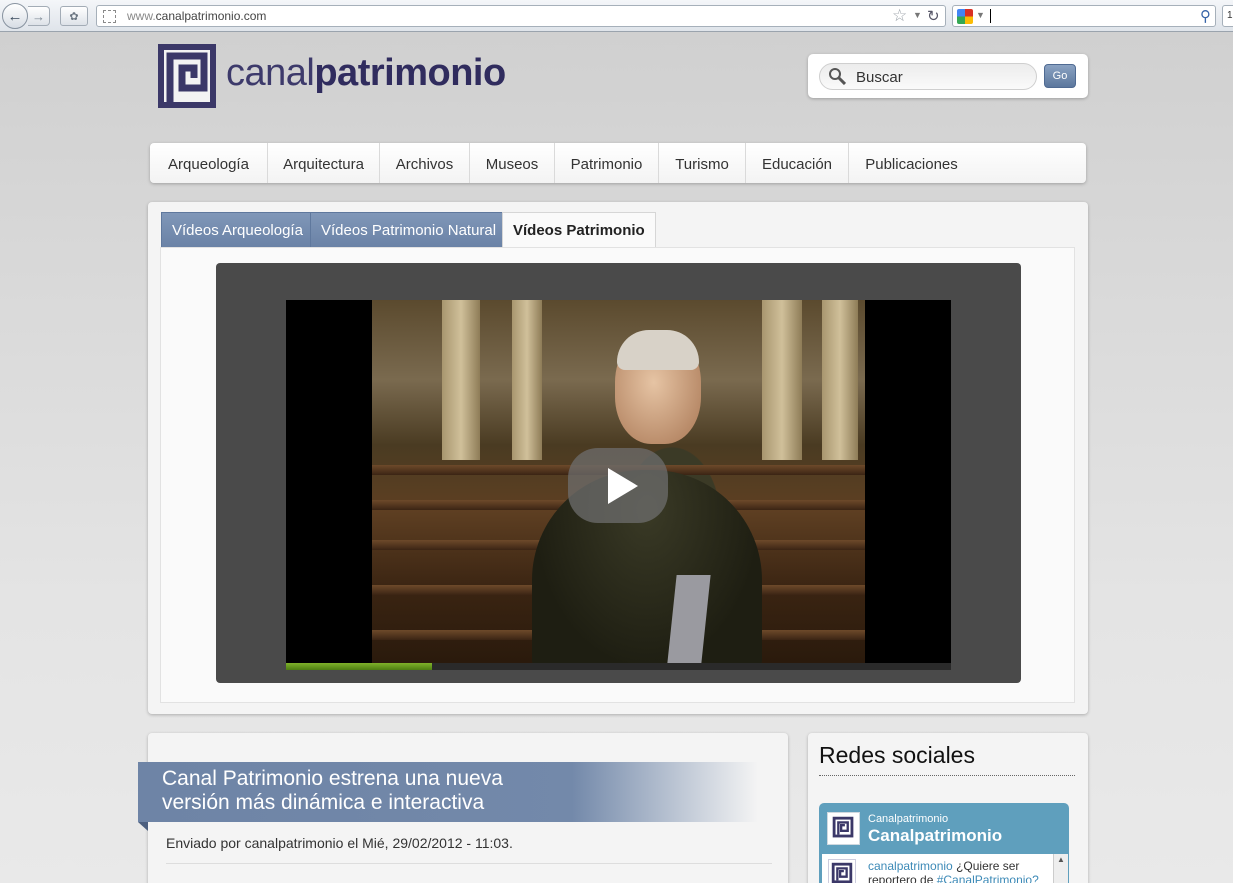  Describe the element at coordinates (935, 836) in the screenshot. I see `twitter-name: Canalpatrimonio` at that location.